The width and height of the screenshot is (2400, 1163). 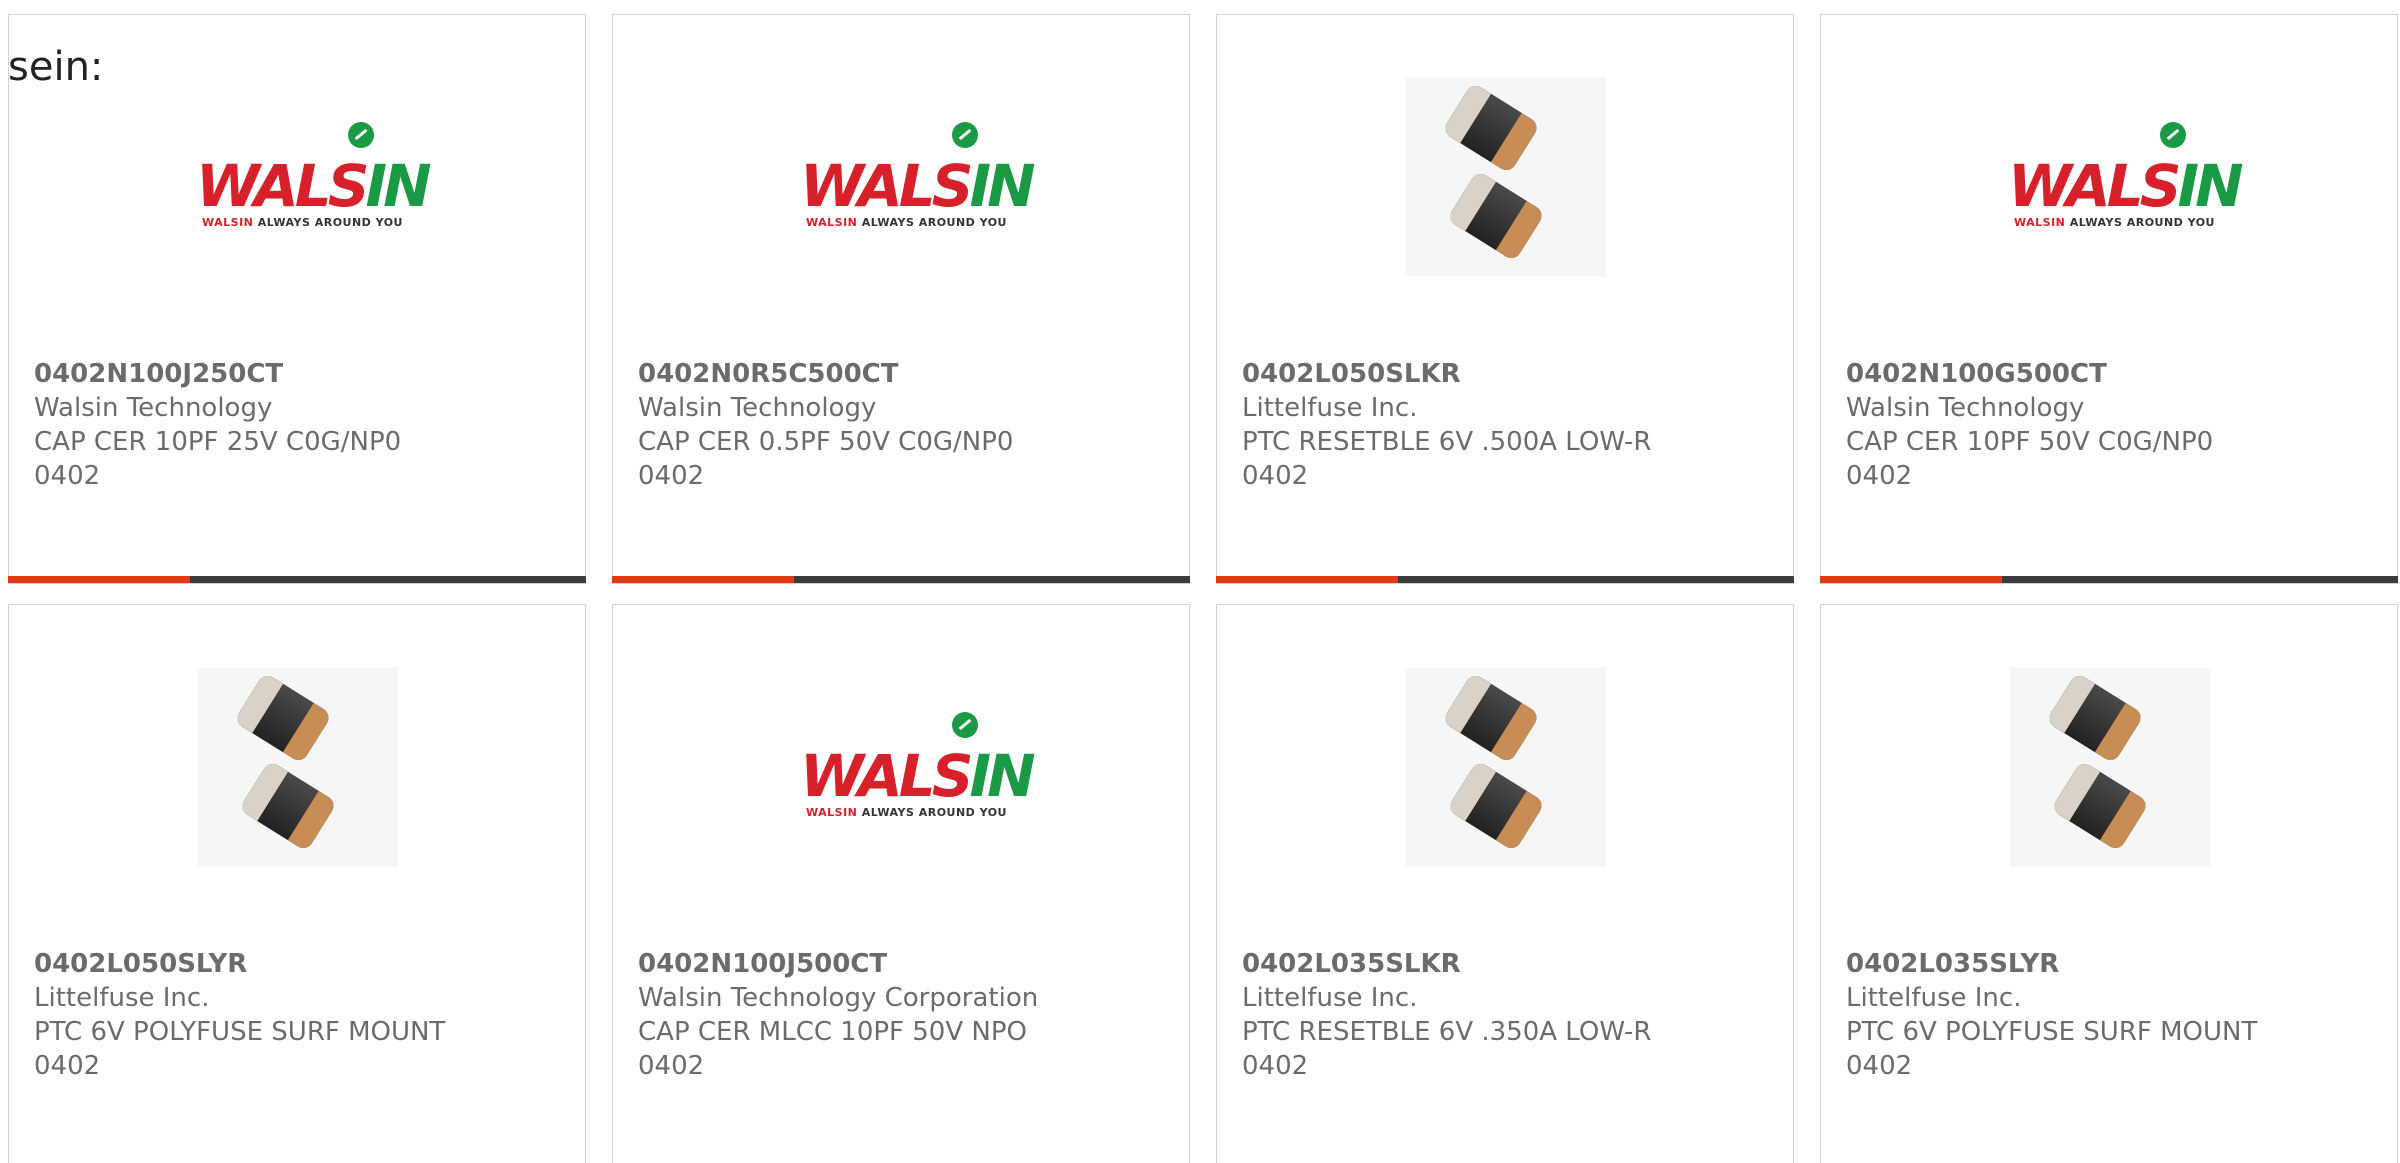 I want to click on part-number: 0402L035SLYR, so click(x=2051, y=964).